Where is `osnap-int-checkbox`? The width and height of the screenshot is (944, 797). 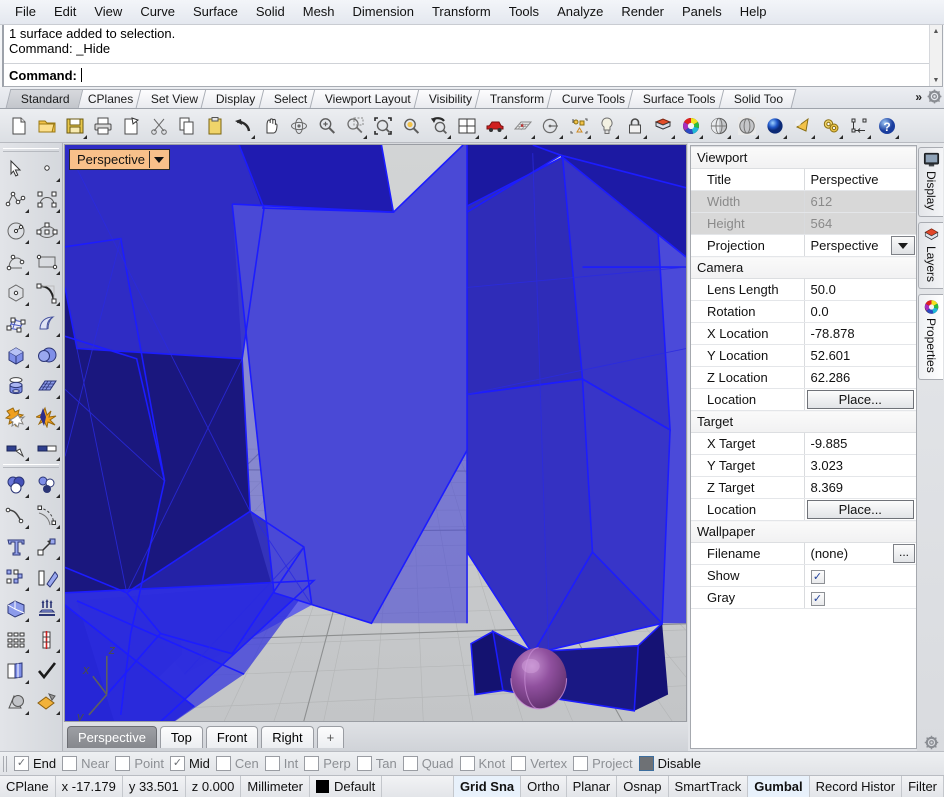 osnap-int-checkbox is located at coordinates (272, 763).